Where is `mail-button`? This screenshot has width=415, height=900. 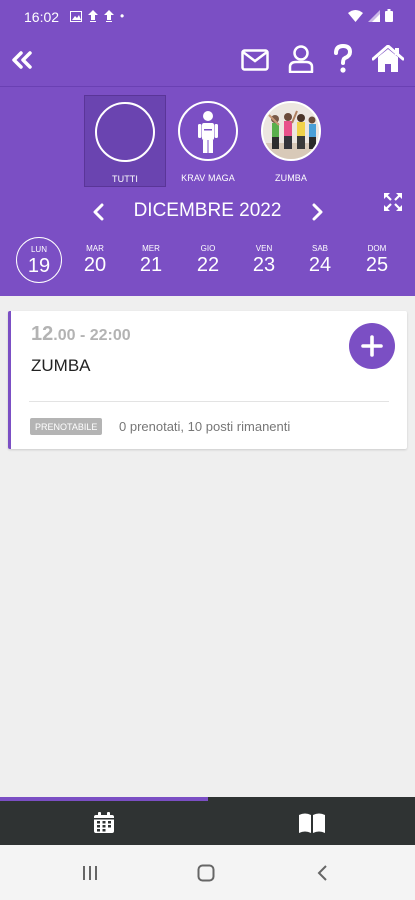 mail-button is located at coordinates (255, 60).